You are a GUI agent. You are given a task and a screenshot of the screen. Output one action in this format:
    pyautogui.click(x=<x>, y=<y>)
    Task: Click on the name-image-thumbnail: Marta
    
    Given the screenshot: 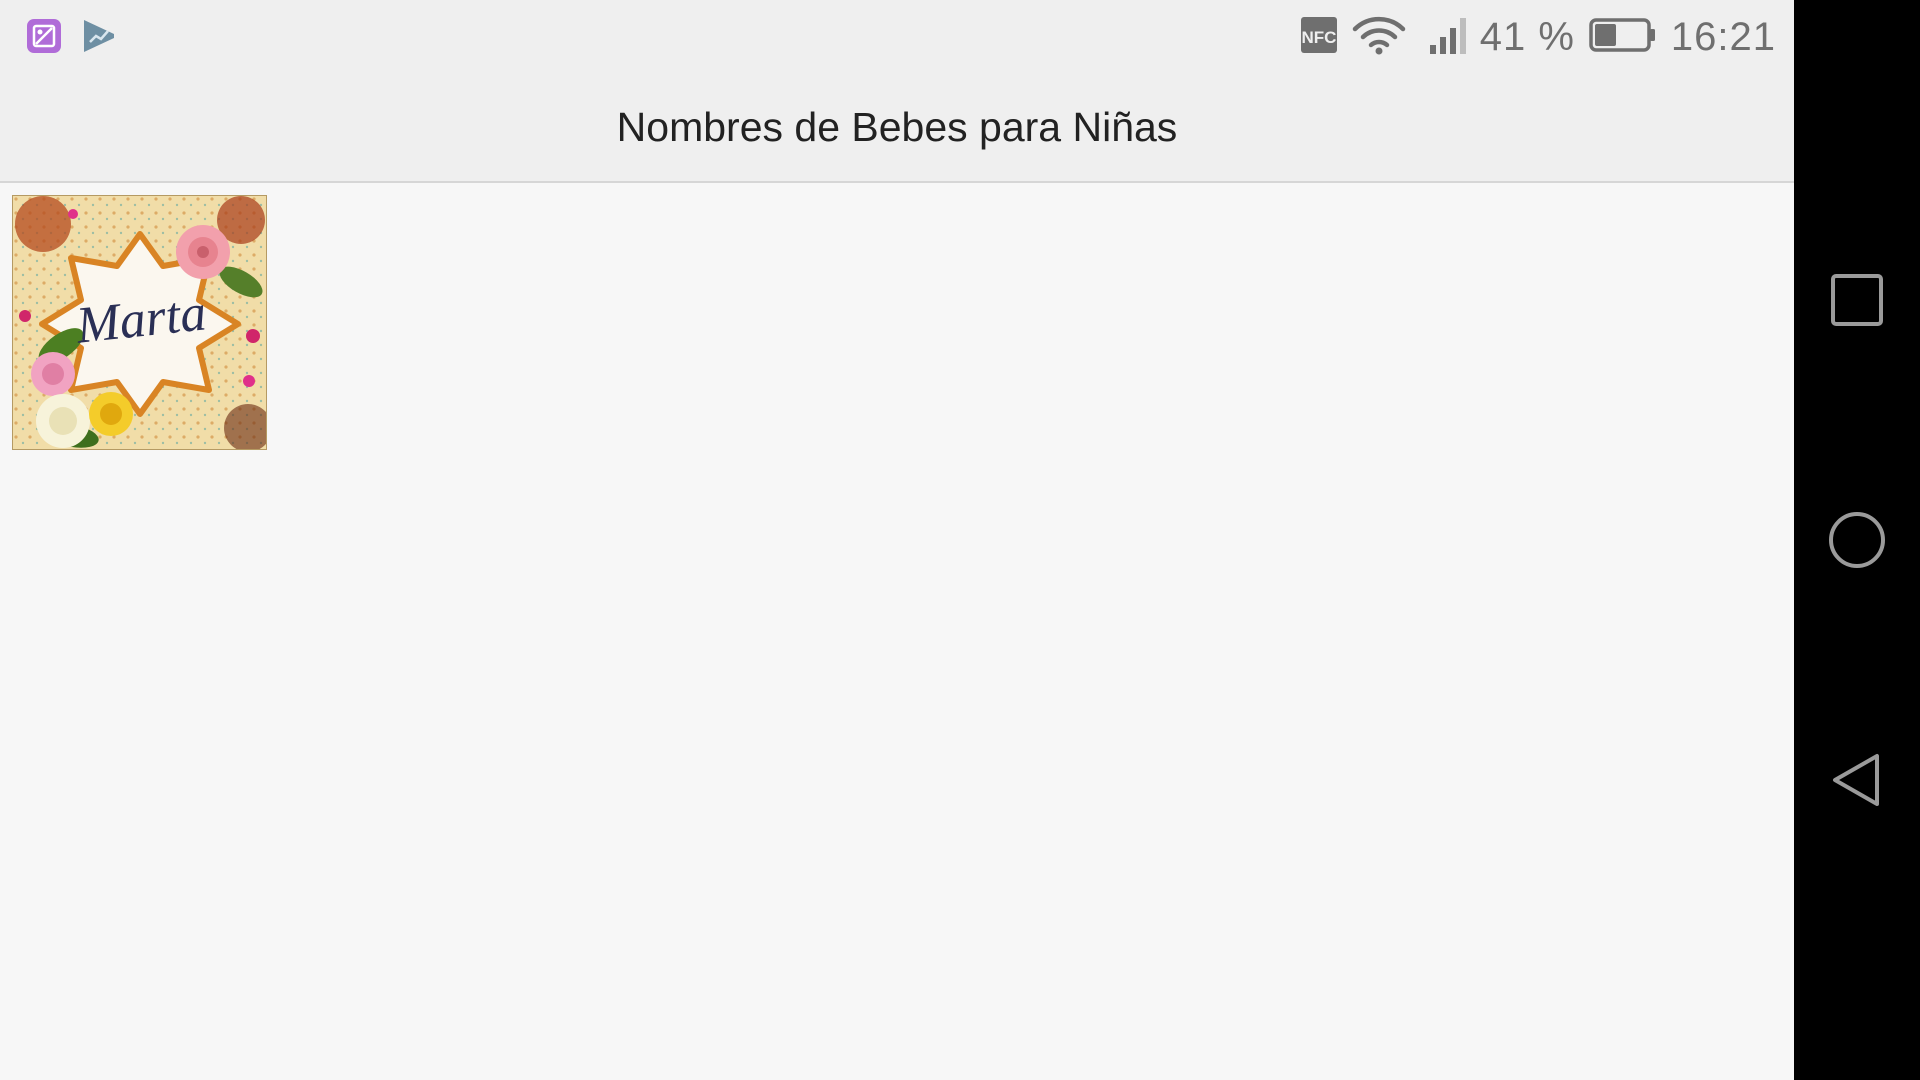 What is the action you would take?
    pyautogui.click(x=139, y=322)
    